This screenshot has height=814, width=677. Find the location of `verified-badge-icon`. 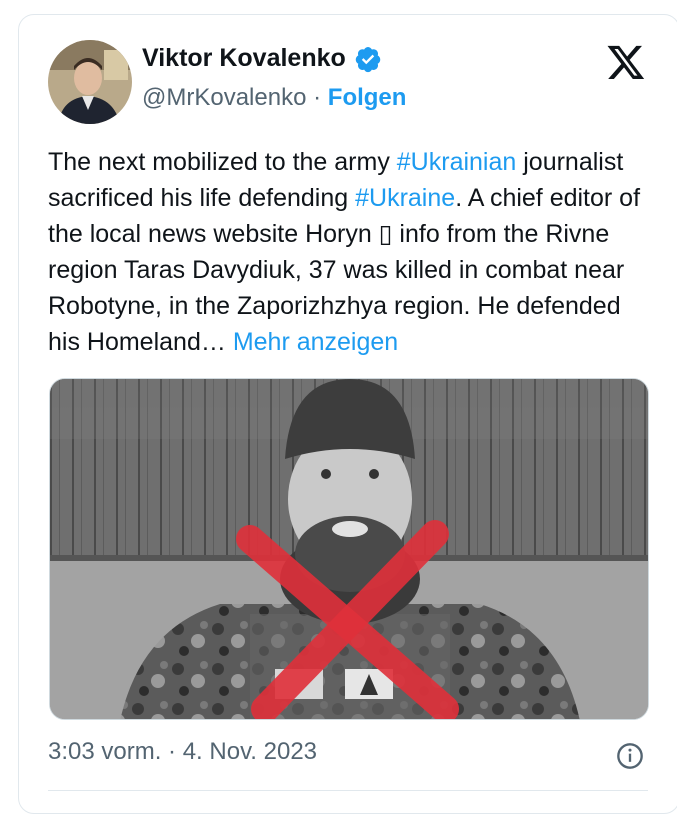

verified-badge-icon is located at coordinates (368, 59).